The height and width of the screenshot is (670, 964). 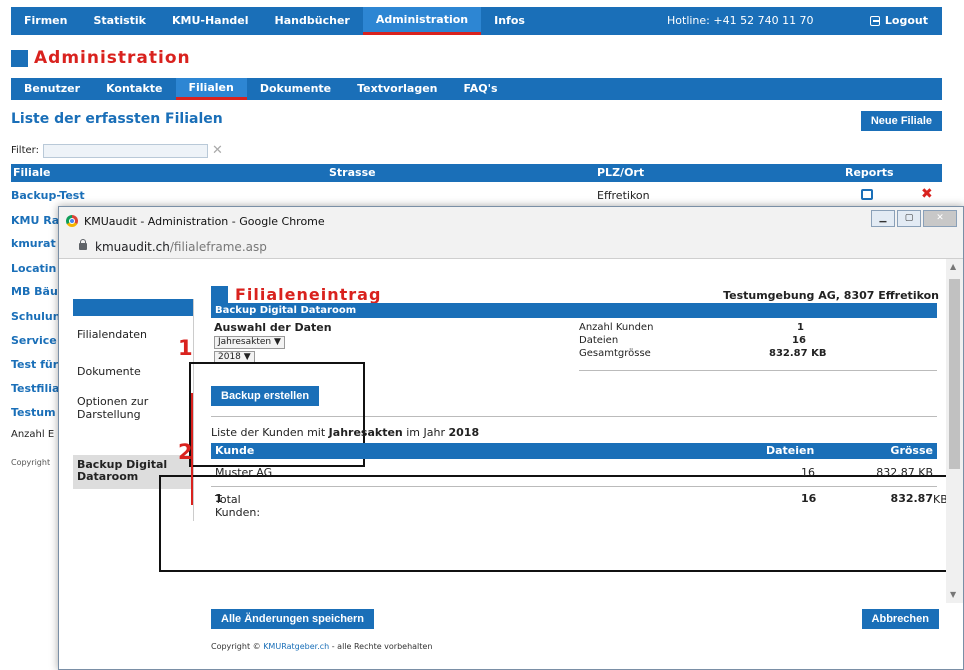 I want to click on sidebar-item-filialendaten: Filialendaten, so click(x=112, y=334).